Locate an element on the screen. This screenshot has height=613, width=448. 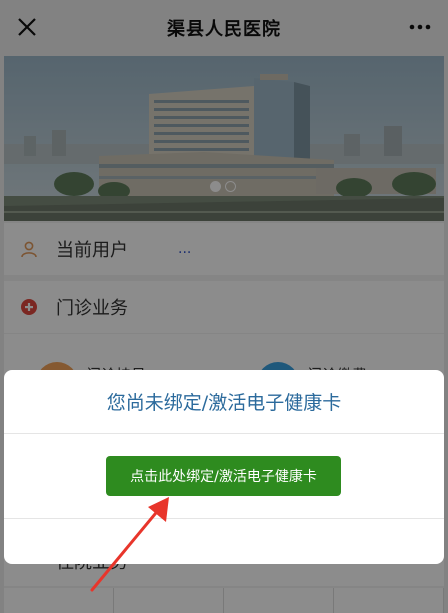
dialog-title: 您尚未绑定/激活电子健康卡 is located at coordinates (224, 402).